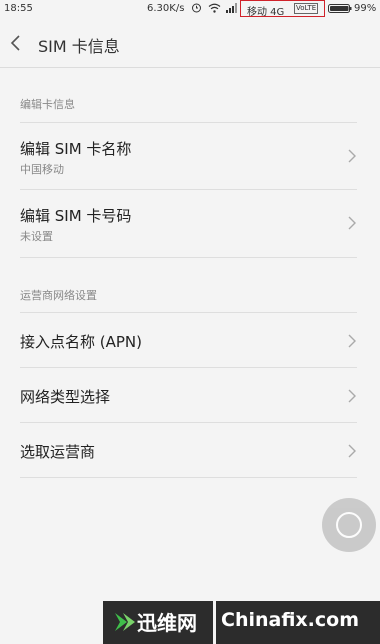 The height and width of the screenshot is (644, 380). What do you see at coordinates (190, 67) in the screenshot?
I see `header-divider` at bounding box center [190, 67].